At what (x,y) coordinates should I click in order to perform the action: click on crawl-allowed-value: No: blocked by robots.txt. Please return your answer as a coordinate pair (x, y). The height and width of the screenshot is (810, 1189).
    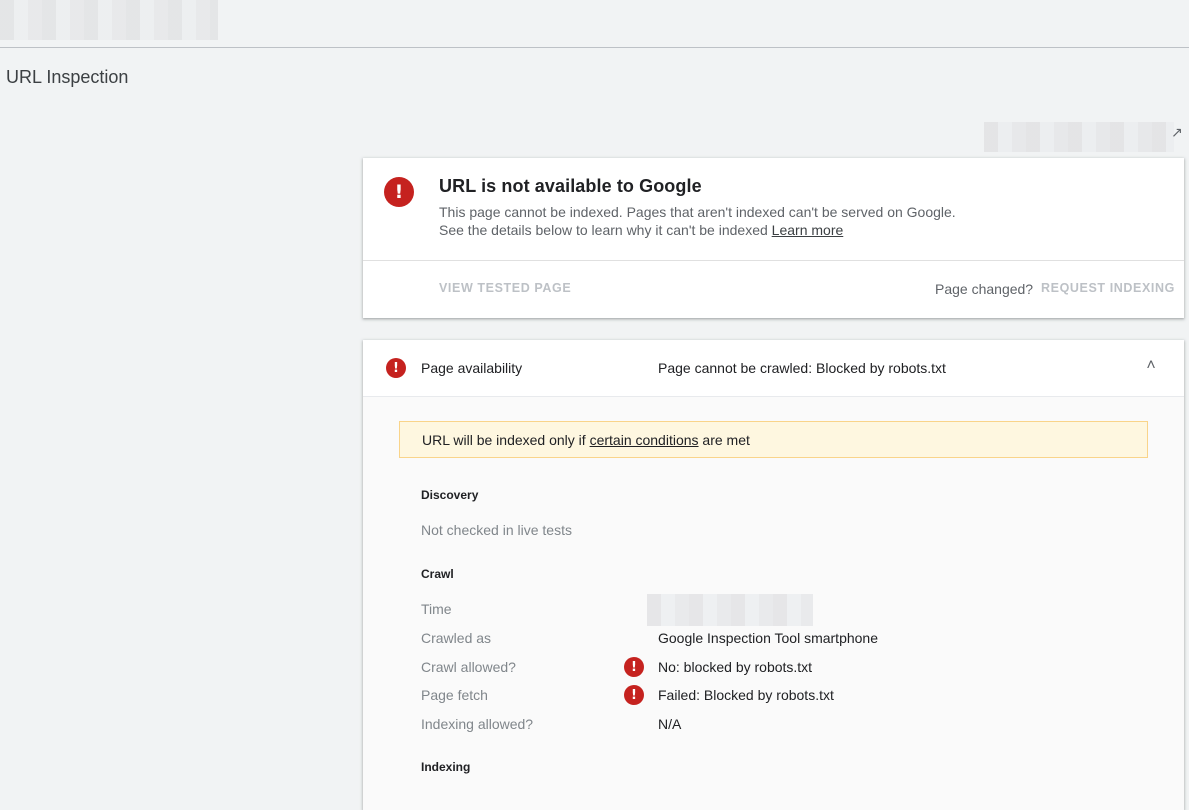
    Looking at the image, I should click on (735, 667).